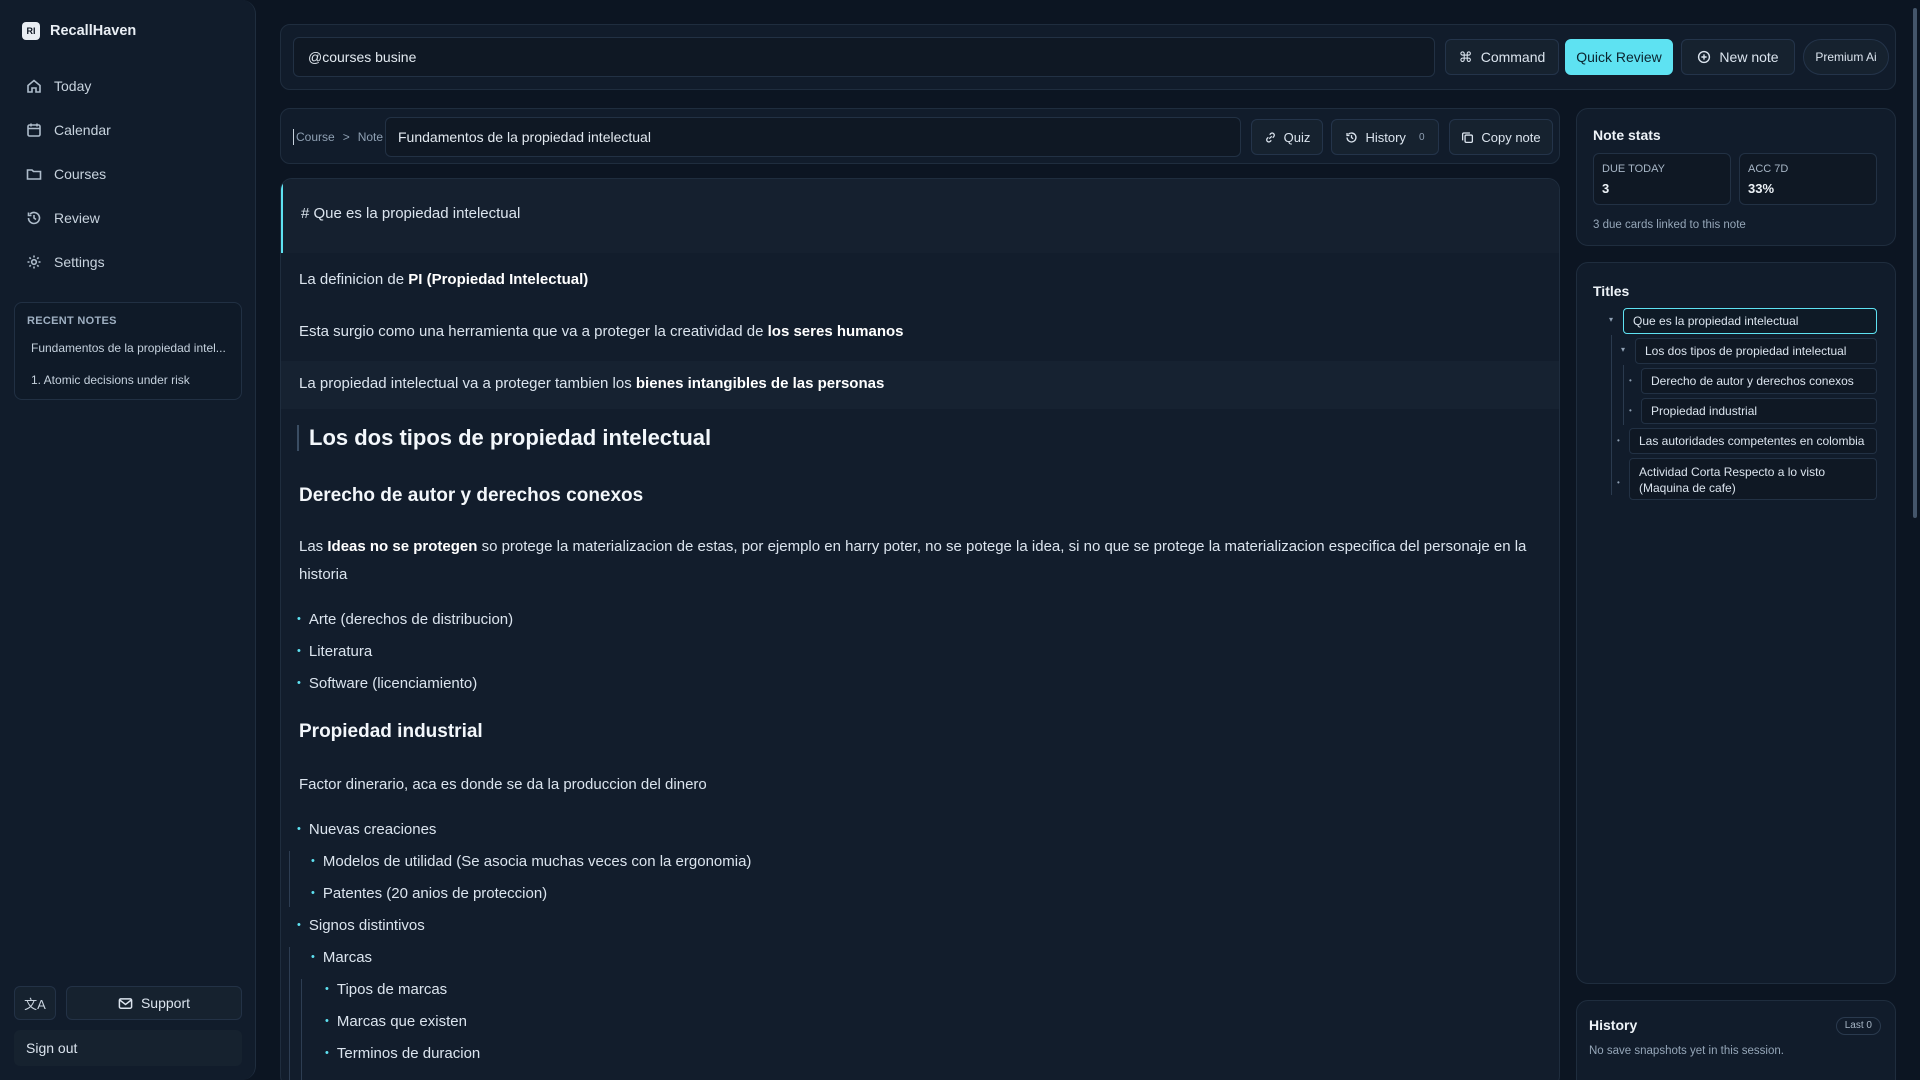 The height and width of the screenshot is (1080, 1920). Describe the element at coordinates (760, 383) in the screenshot. I see `bold-text: bienes intangibles de las personas` at that location.